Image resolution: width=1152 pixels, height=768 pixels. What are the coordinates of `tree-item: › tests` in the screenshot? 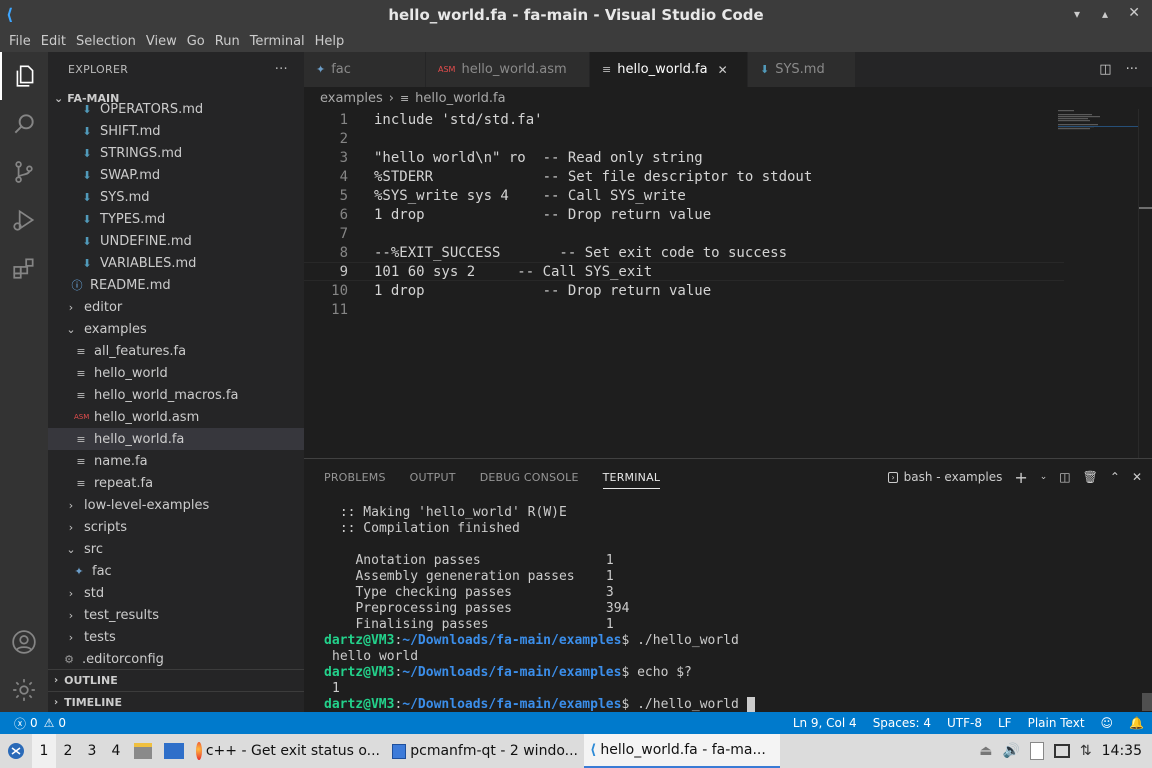 It's located at (176, 637).